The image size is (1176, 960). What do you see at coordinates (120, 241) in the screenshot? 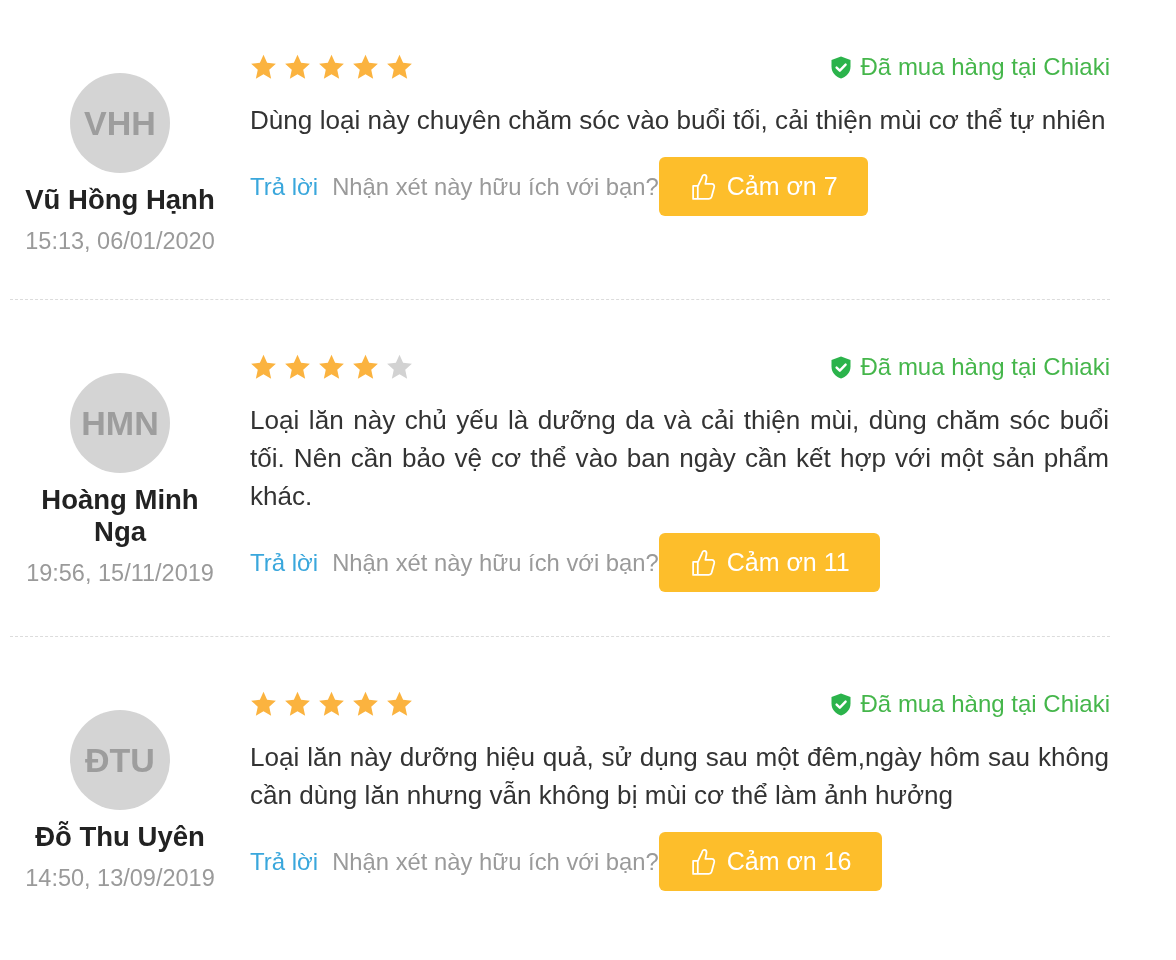
I see `review-date: 15:13, 06/01/2020` at bounding box center [120, 241].